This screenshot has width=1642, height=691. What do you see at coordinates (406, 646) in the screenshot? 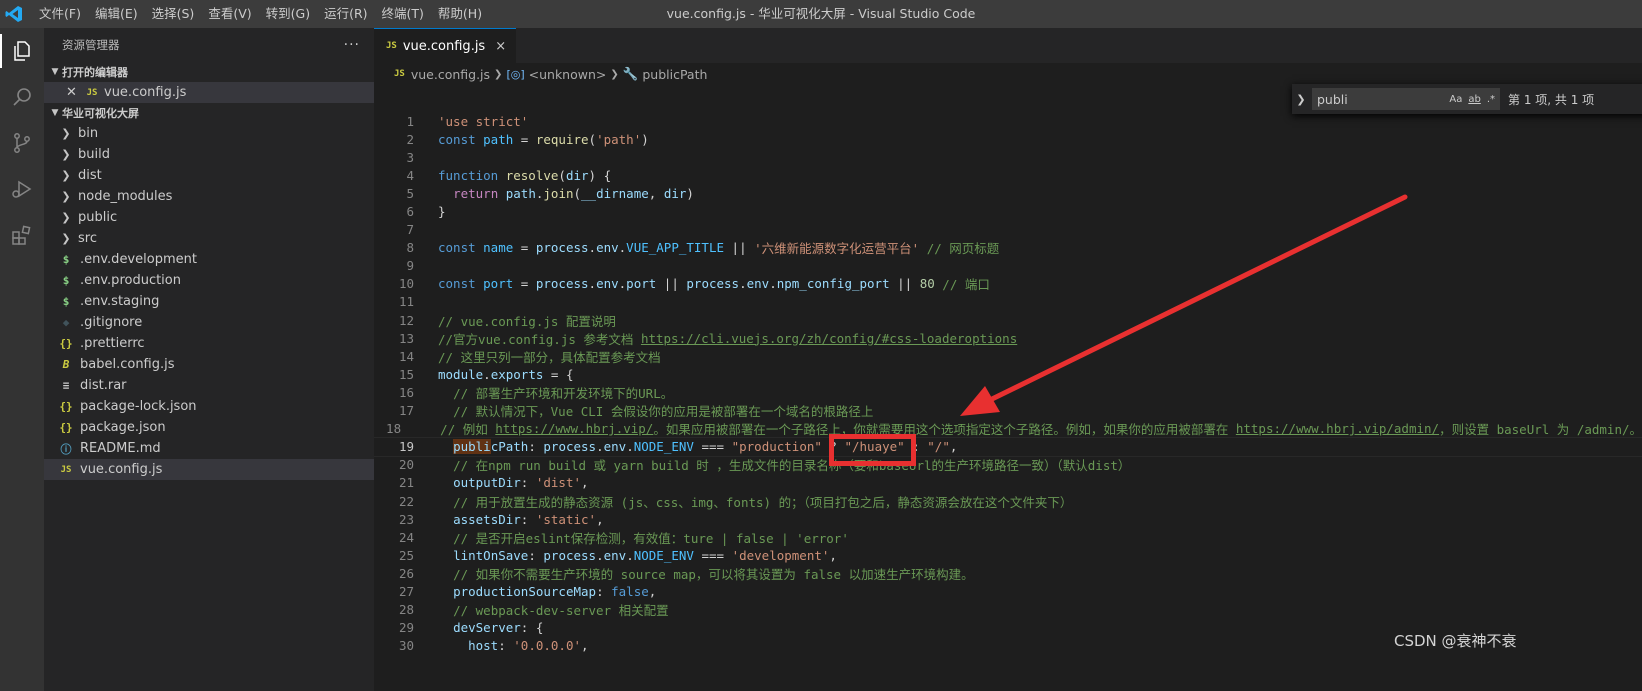
I see `line-number: 30` at bounding box center [406, 646].